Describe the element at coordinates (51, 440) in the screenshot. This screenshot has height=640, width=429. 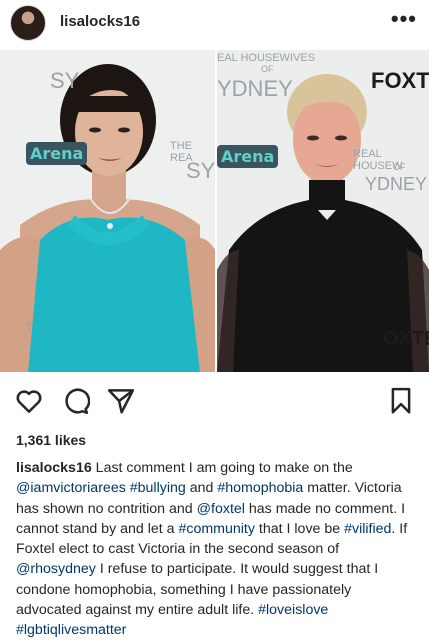
I see `likes-count: 1,361 likes` at that location.